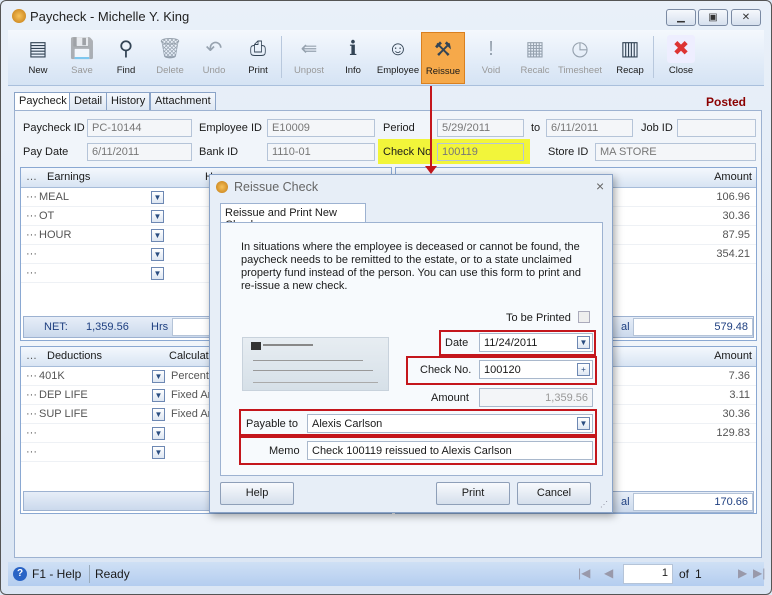 The image size is (772, 595). Describe the element at coordinates (55, 235) in the screenshot. I see `row-name: HOUR` at that location.